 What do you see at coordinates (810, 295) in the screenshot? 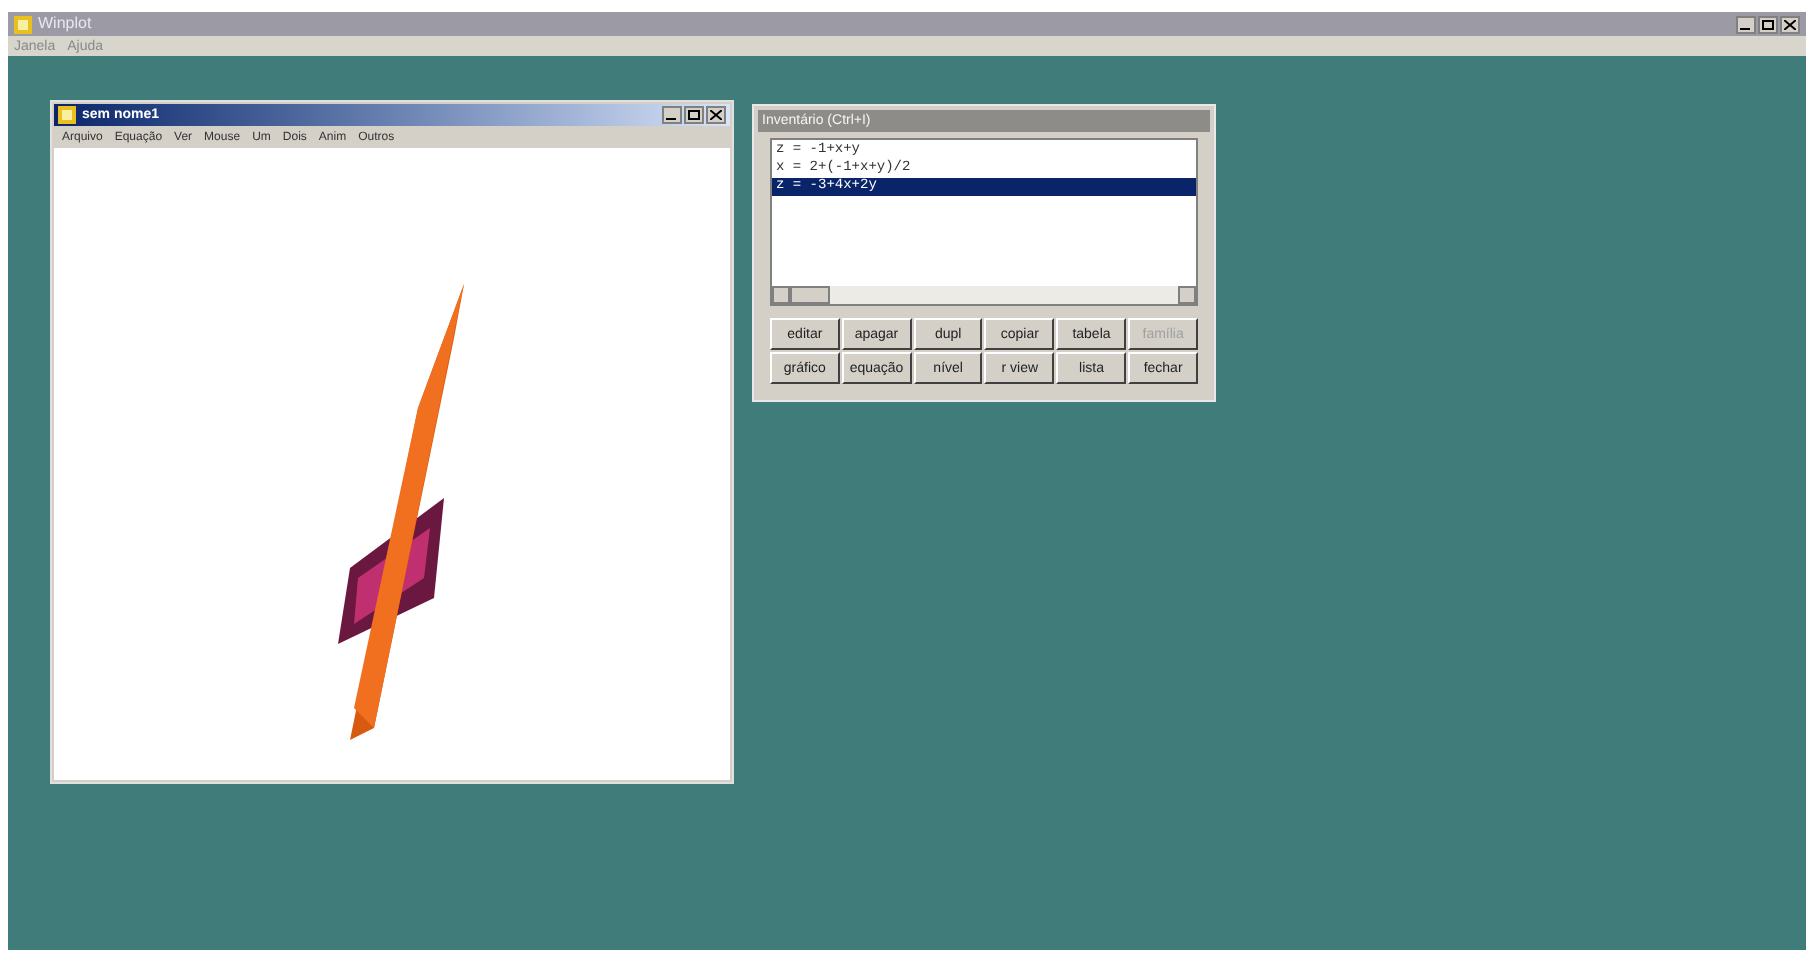
I see `scroll-thumb` at bounding box center [810, 295].